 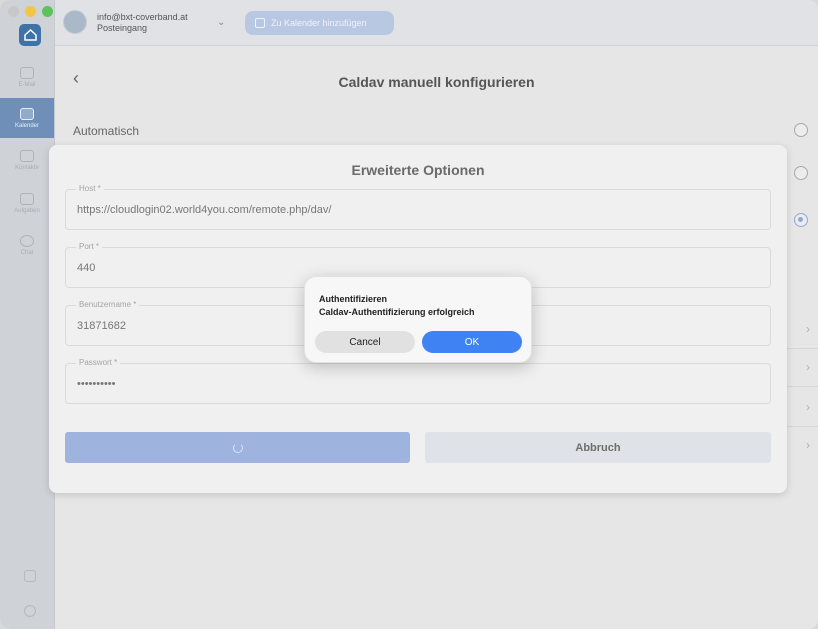 I want to click on sidebar-item-contacts: Kontakte, so click(x=27, y=160).